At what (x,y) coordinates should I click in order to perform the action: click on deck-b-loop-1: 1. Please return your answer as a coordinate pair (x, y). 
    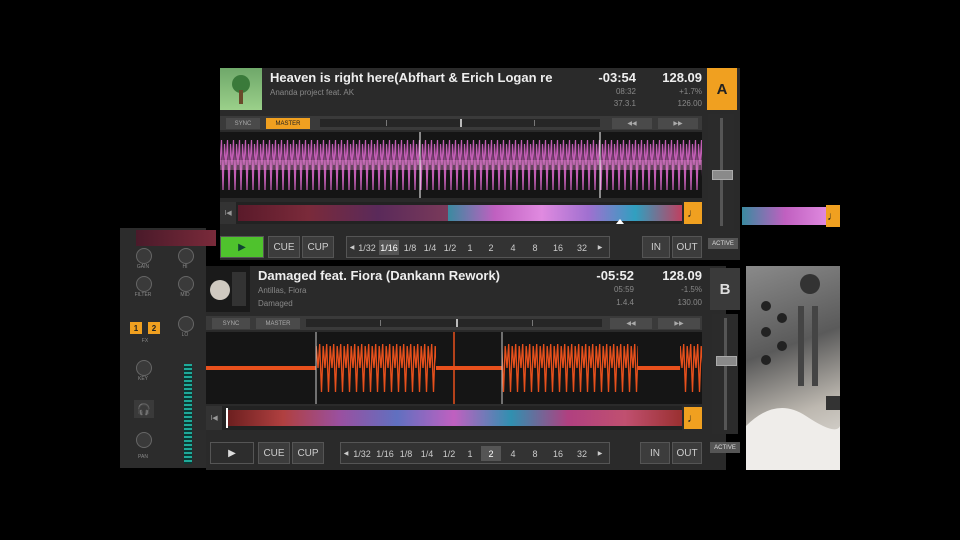
    Looking at the image, I should click on (470, 453).